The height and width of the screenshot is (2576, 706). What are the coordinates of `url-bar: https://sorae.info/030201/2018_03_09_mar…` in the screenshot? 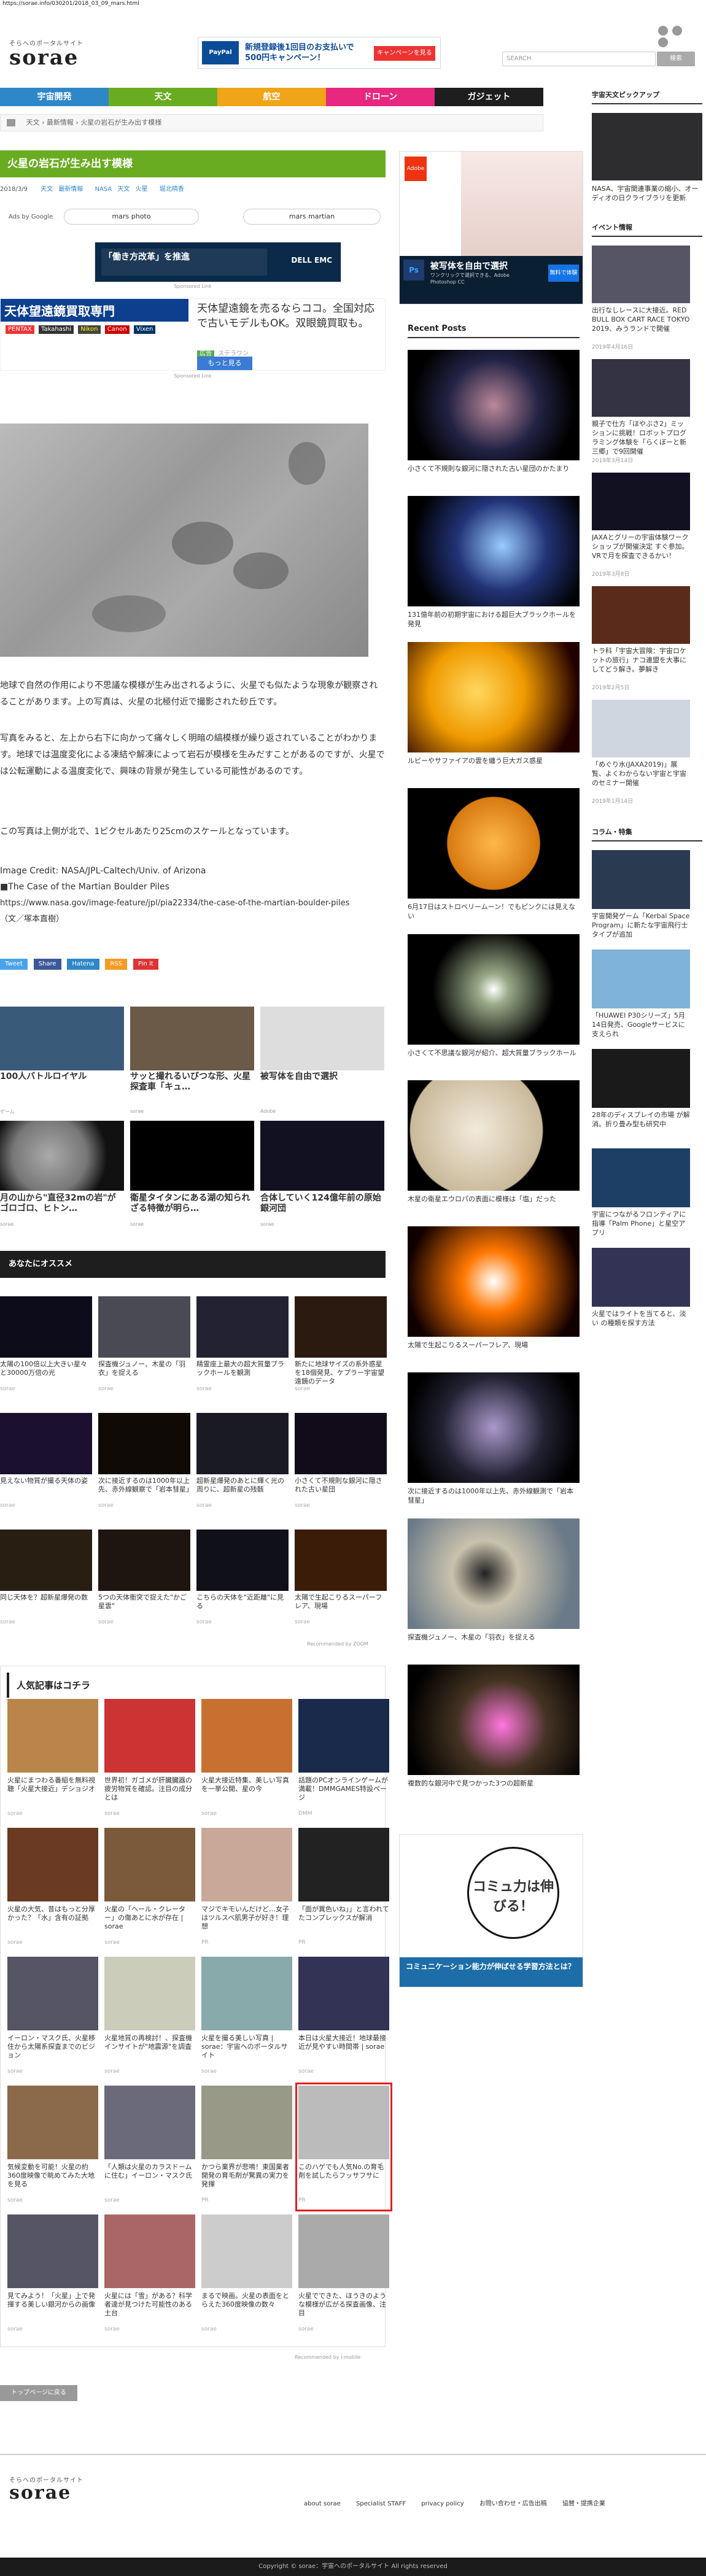 It's located at (353, 4).